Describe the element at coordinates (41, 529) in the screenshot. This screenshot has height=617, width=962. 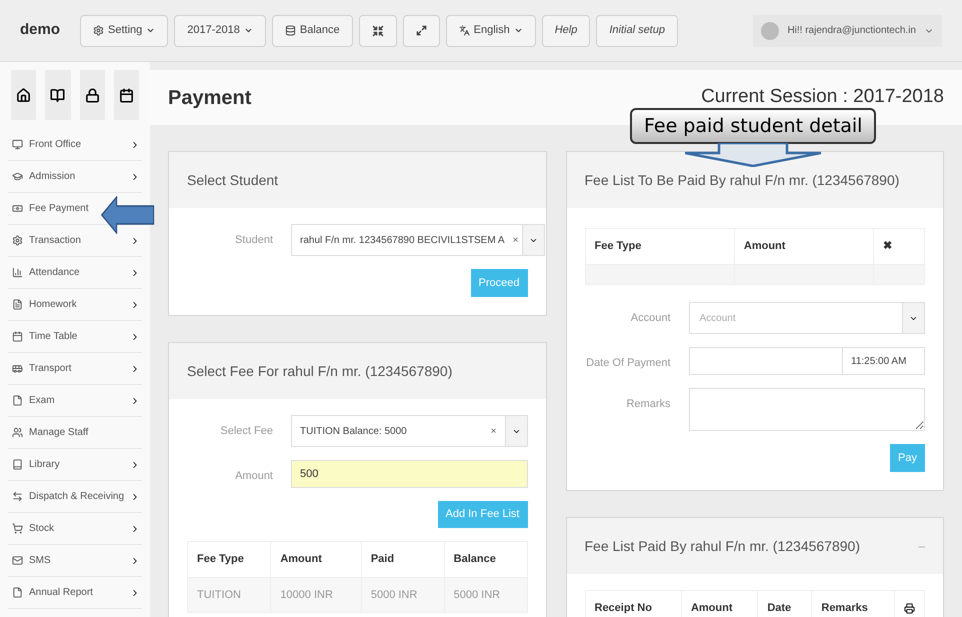
I see `sidebar-item-label: Stock` at that location.